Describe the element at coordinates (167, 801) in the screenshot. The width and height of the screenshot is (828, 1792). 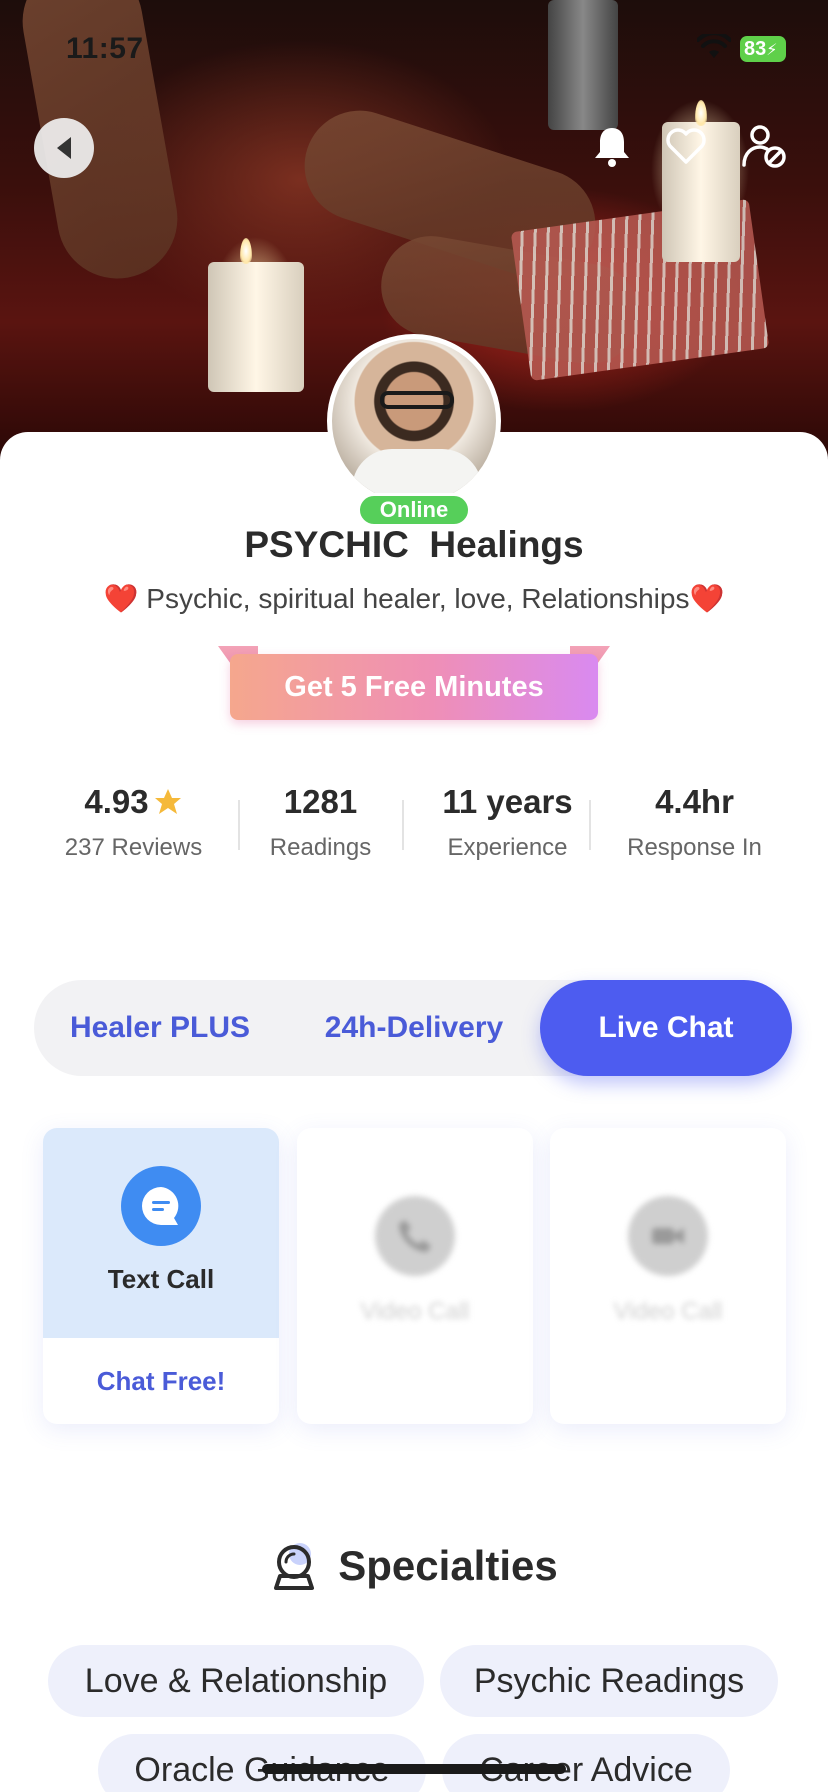
I see `star-icon` at that location.